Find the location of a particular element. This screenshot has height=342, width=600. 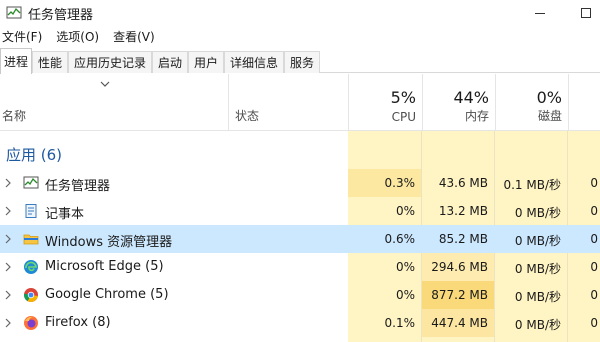

process-cpu: 0.3% is located at coordinates (400, 183).